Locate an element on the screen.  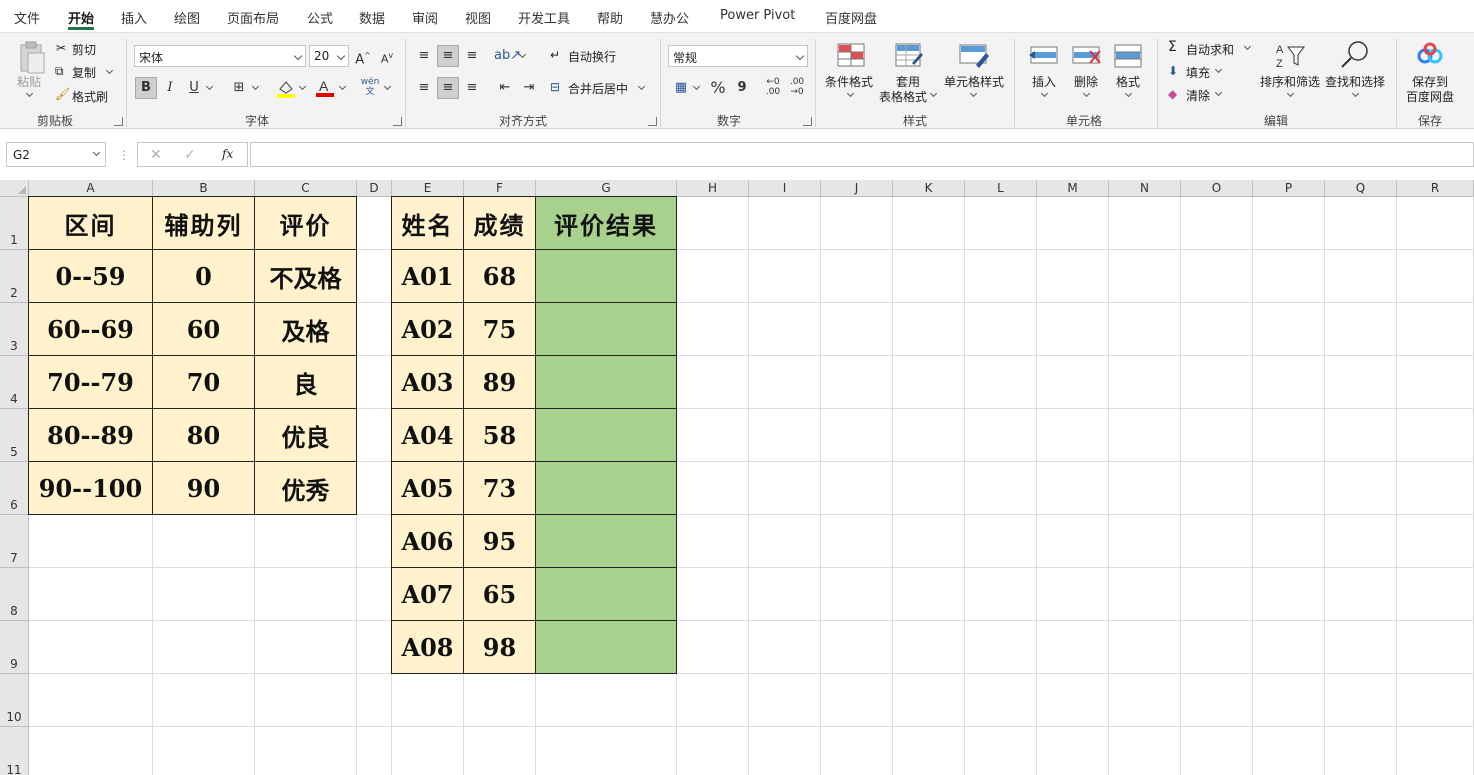
clipboard-launcher-icon is located at coordinates (118, 121).